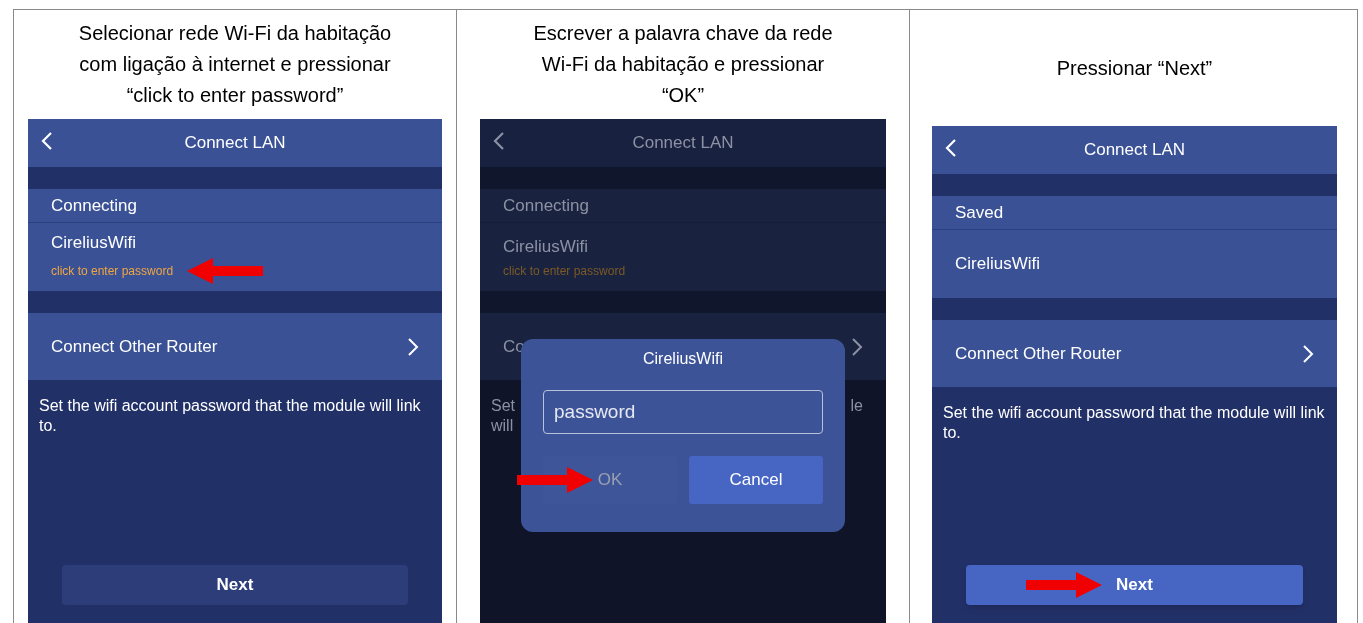 The height and width of the screenshot is (623, 1363). Describe the element at coordinates (235, 64) in the screenshot. I see `step-caption: Selecionar rede Wi-Fi da habitação com ligação à internet e pressionar “click to enter password”` at that location.